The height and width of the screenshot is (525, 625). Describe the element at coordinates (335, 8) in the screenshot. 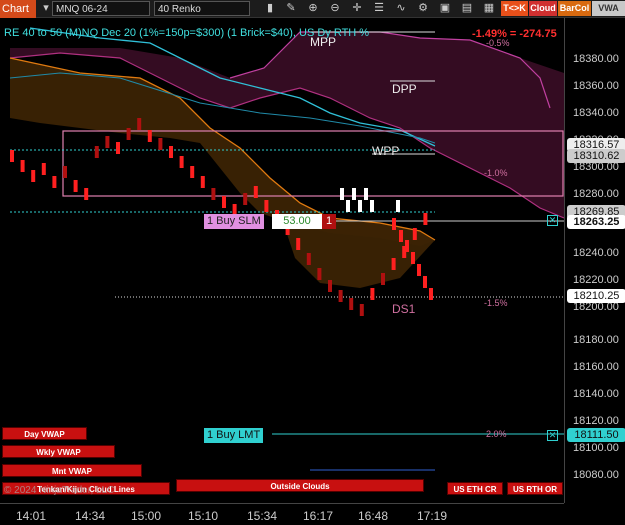

I see `zoom-out-icon: ⊖` at that location.